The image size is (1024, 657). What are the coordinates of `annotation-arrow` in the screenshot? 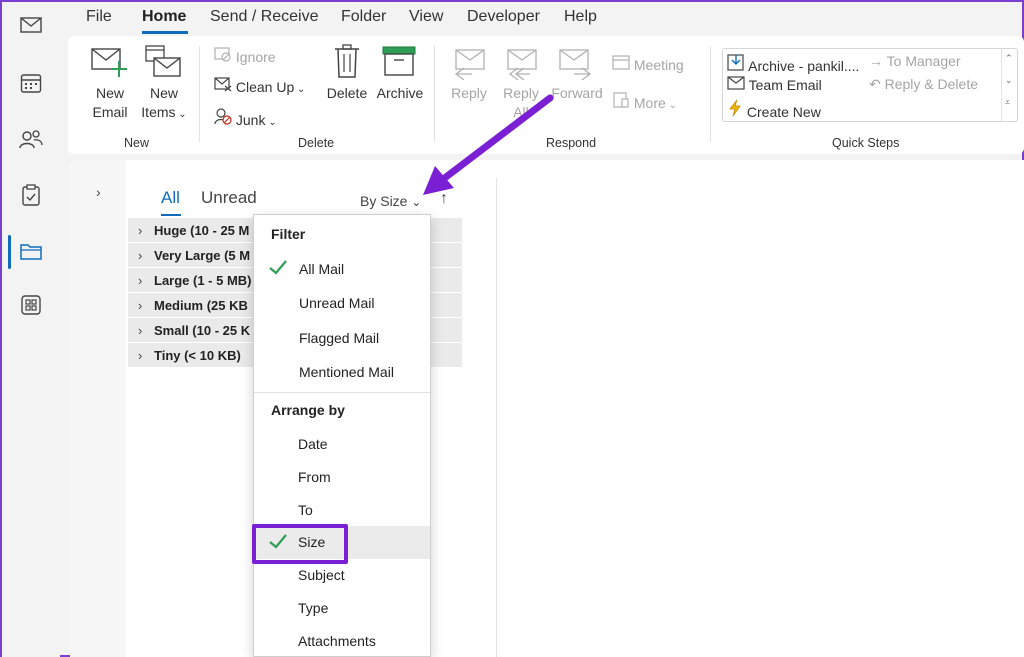 It's located at (488, 144).